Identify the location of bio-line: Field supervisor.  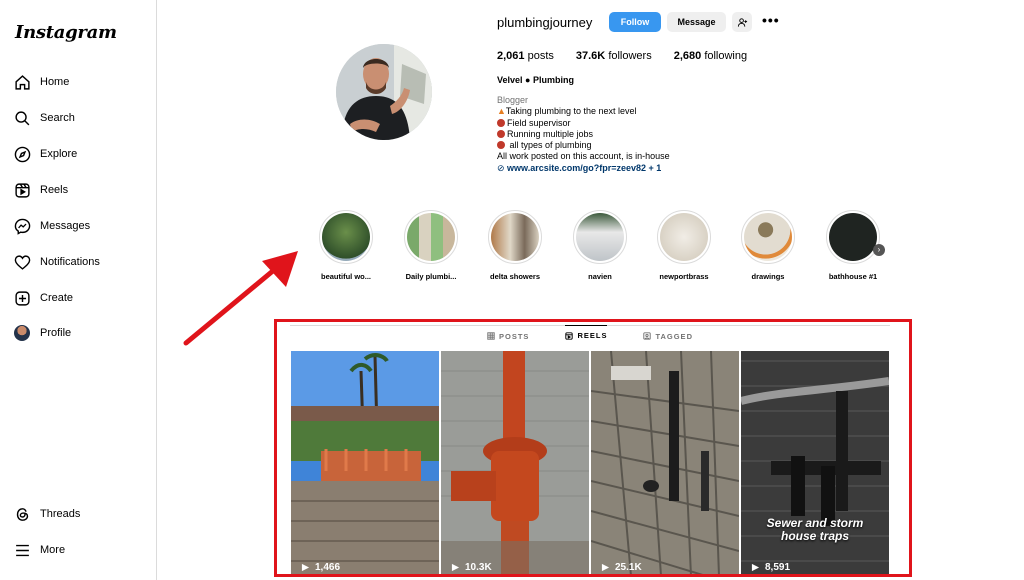
(539, 122).